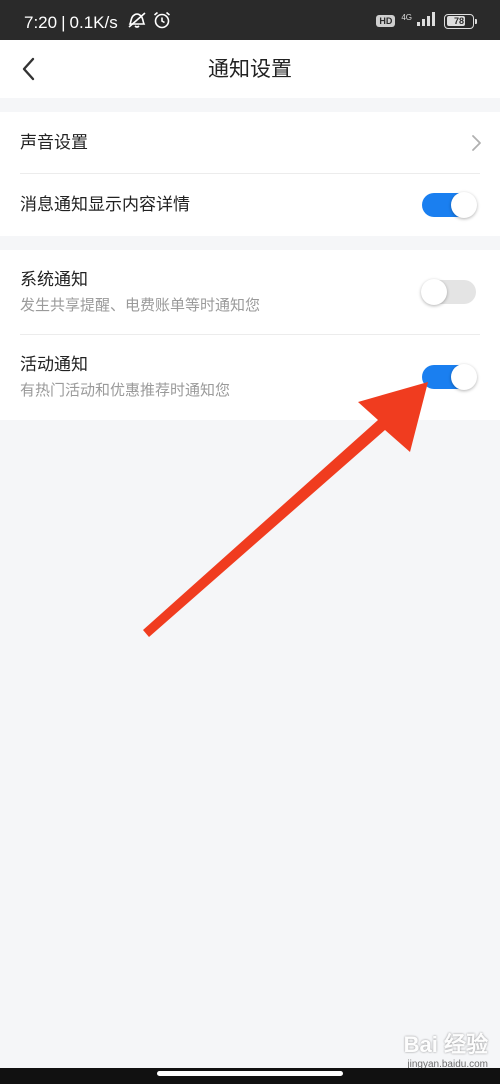  Describe the element at coordinates (250, 292) in the screenshot. I see `system-notification-row: 系统通知 发生共享提醒、电费账单等时通知您` at that location.